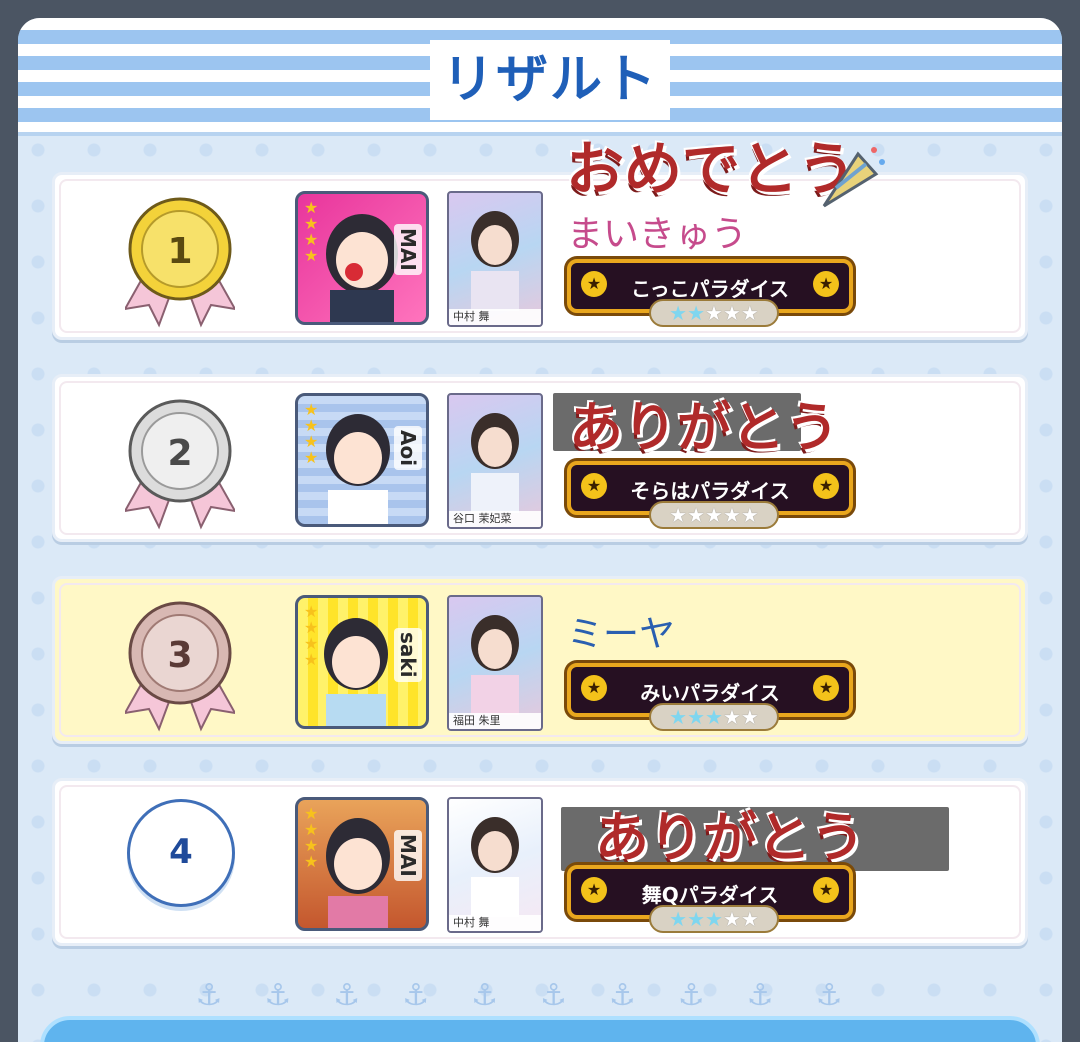 The width and height of the screenshot is (1080, 1042). I want to click on rank-number: 1, so click(180, 251).